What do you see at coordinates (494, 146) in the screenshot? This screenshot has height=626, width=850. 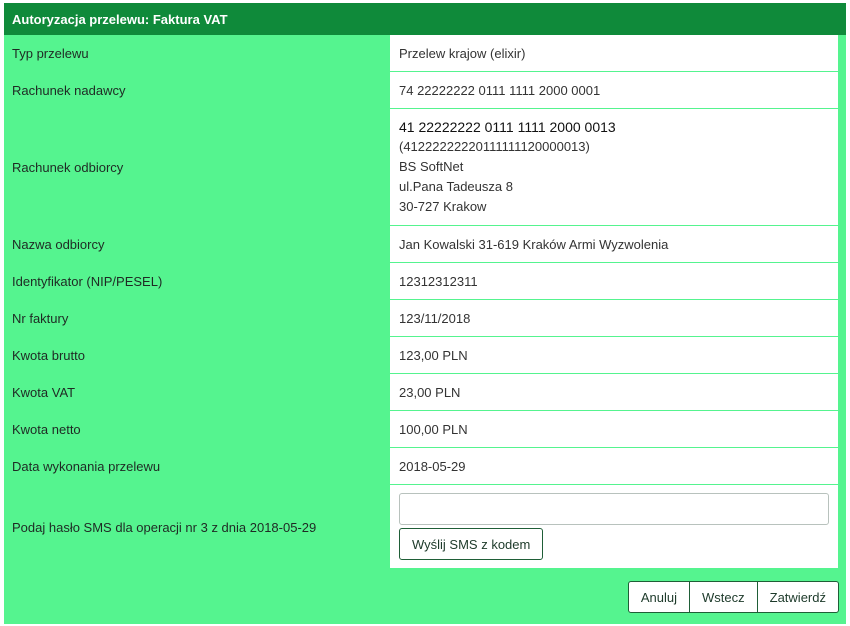 I see `recipient-account-raw: (41222222220111111120000013)` at bounding box center [494, 146].